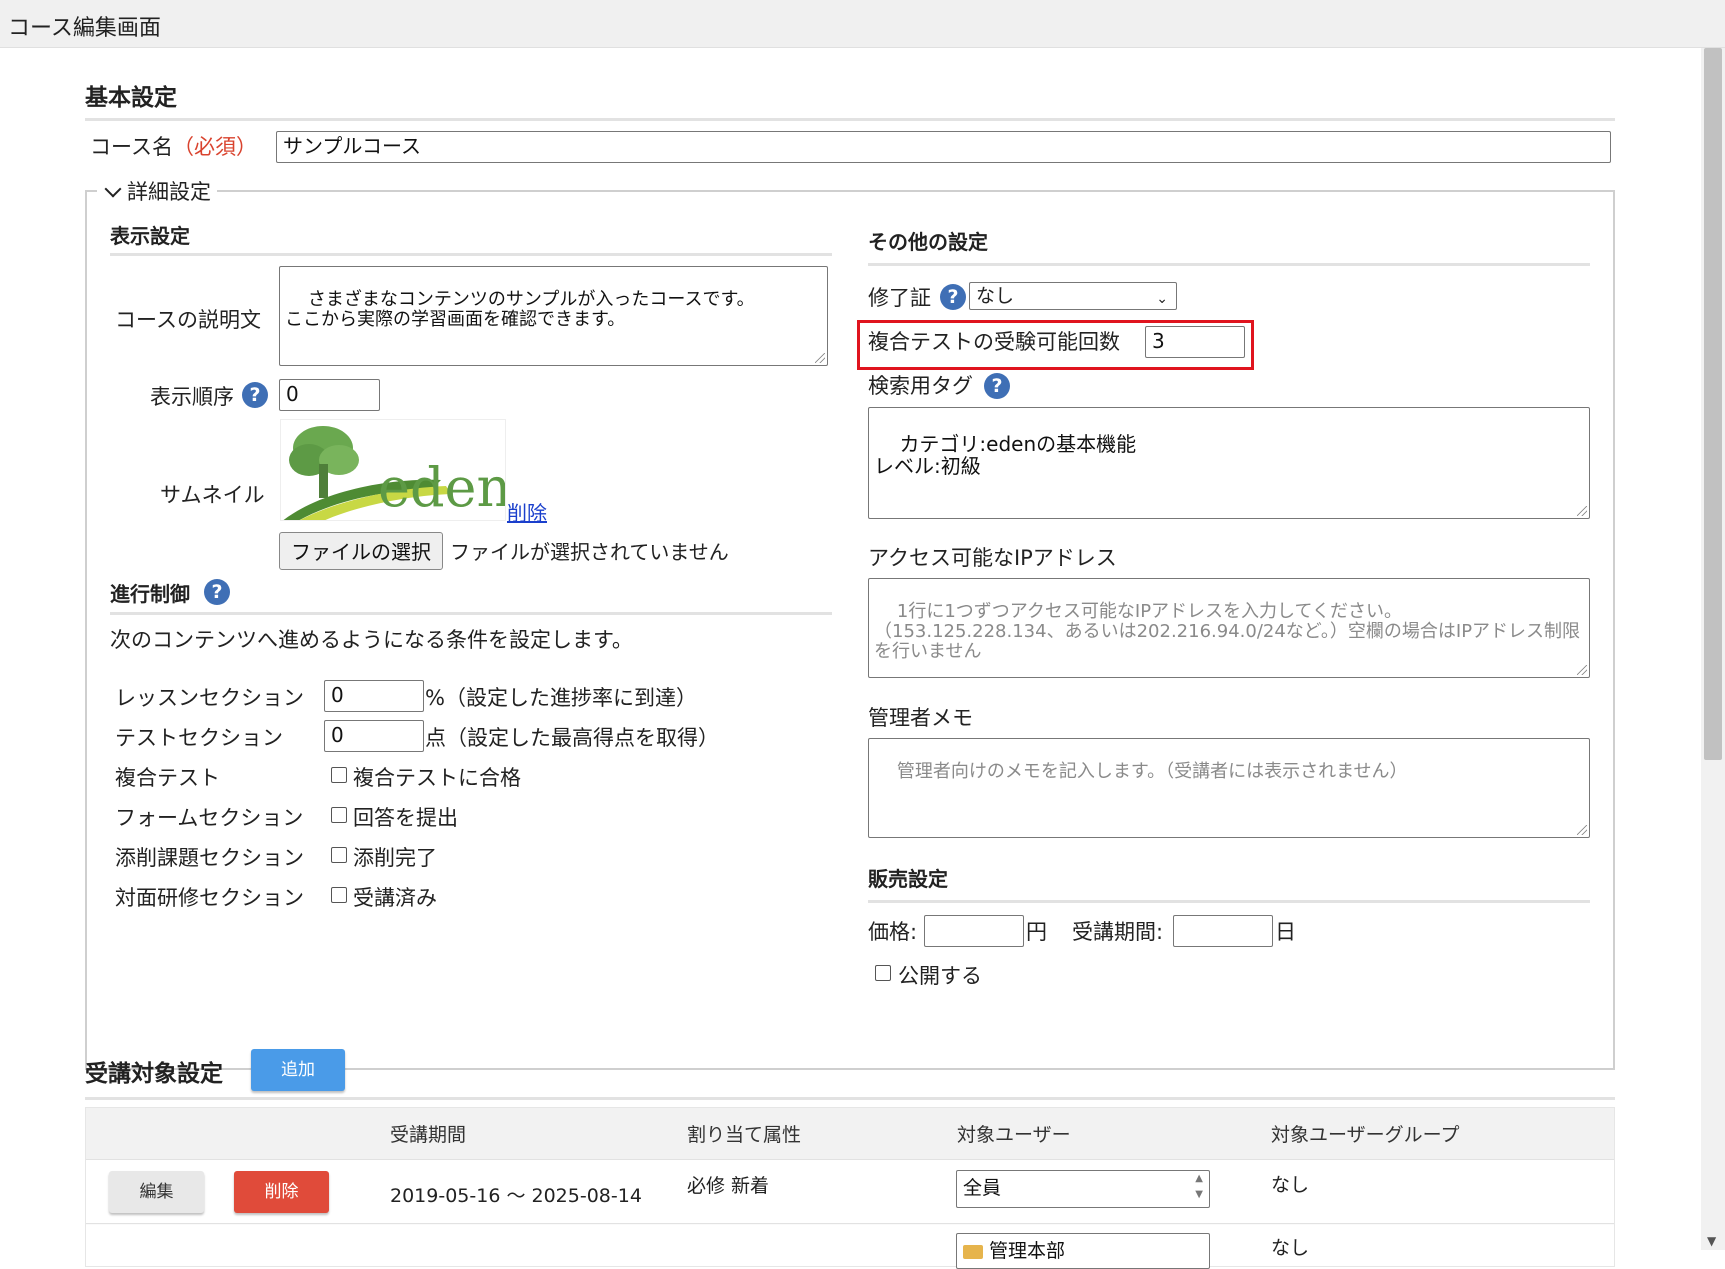  What do you see at coordinates (84, 28) in the screenshot?
I see `window-title: コース編集画面` at bounding box center [84, 28].